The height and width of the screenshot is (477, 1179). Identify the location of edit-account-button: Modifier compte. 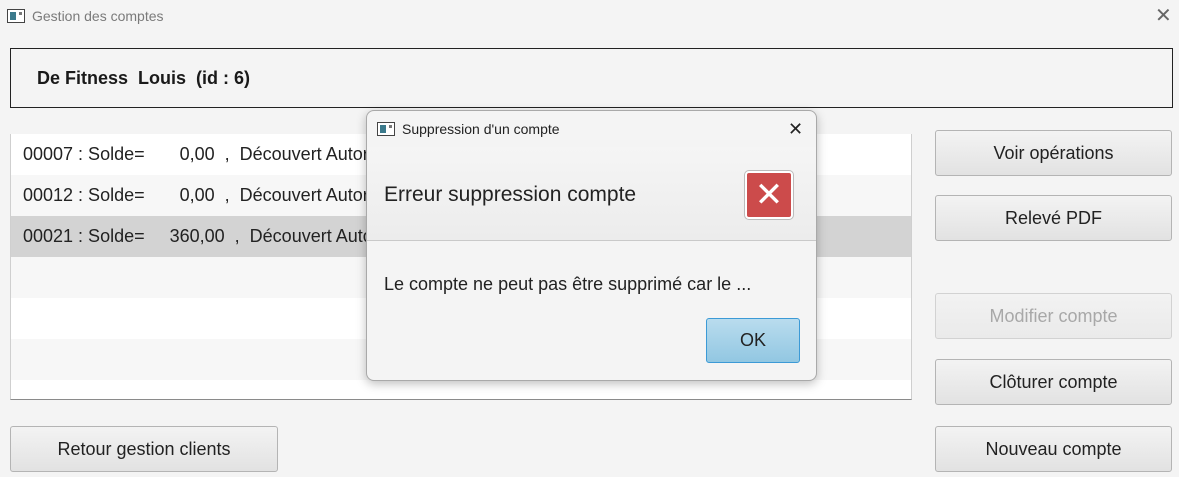
(1053, 316).